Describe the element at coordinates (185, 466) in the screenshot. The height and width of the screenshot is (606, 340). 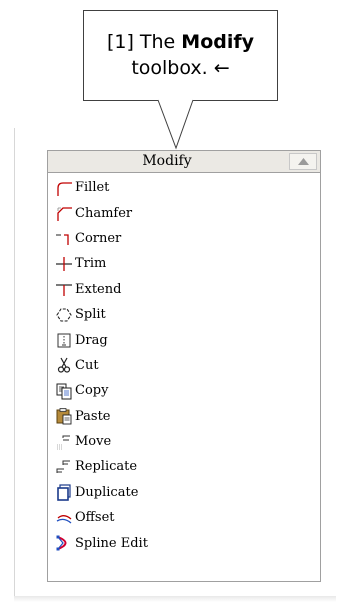
I see `tool-replicate: Replicate` at that location.